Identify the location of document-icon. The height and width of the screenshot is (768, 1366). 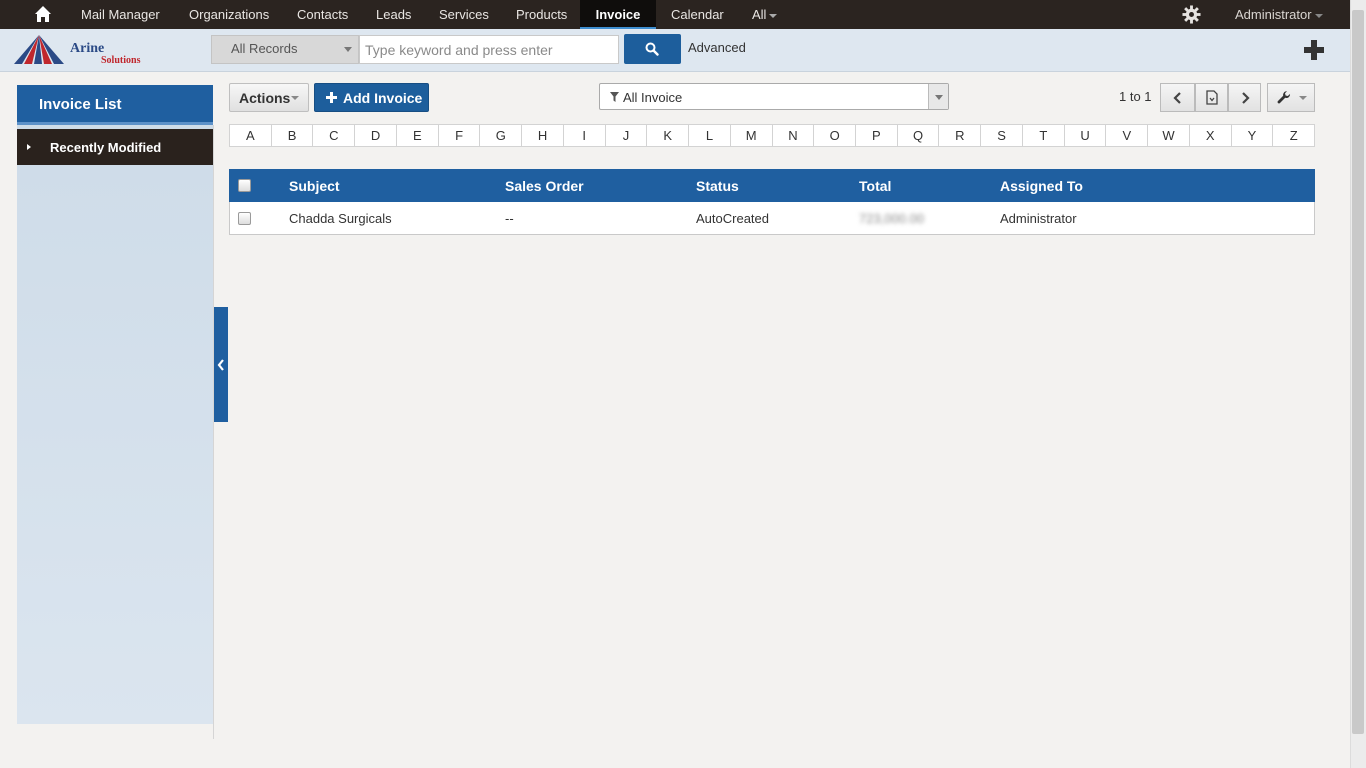
(1212, 97).